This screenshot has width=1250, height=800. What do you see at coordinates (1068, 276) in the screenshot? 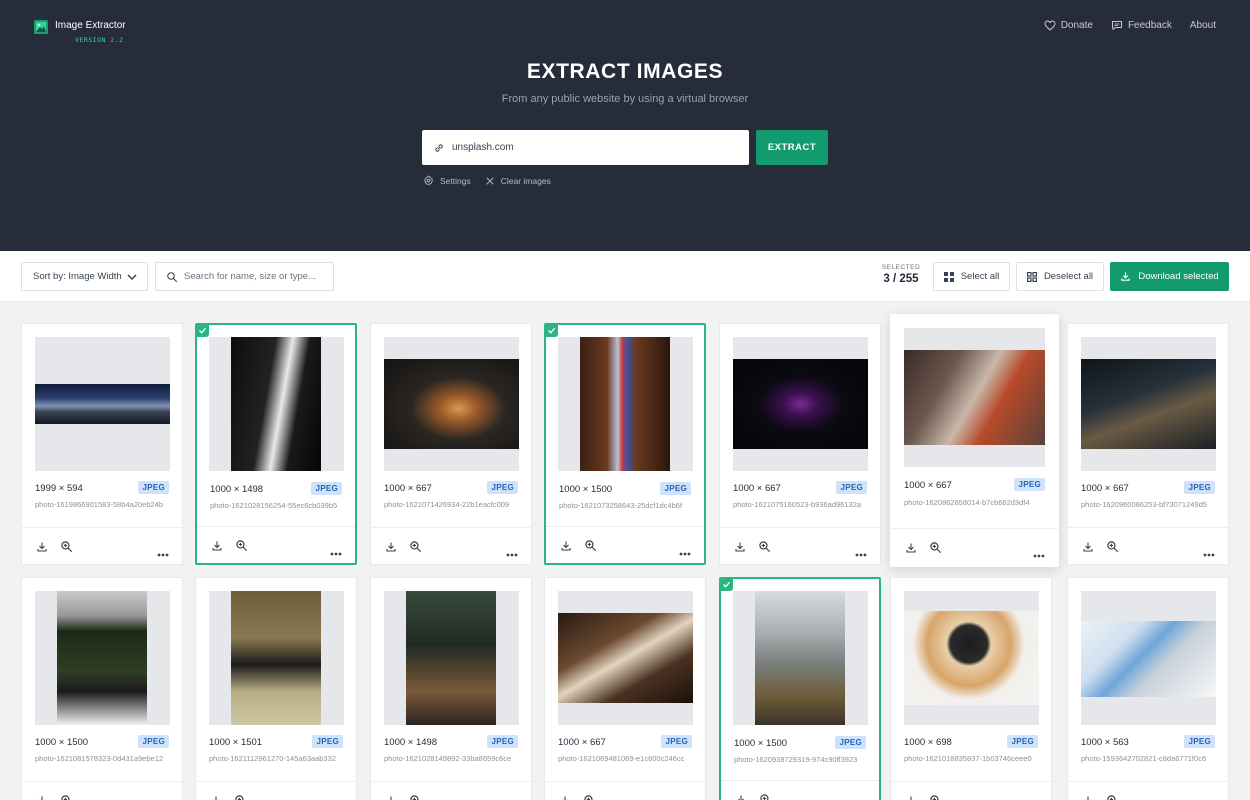
I see `deselect-all-label: Deselect all` at bounding box center [1068, 276].